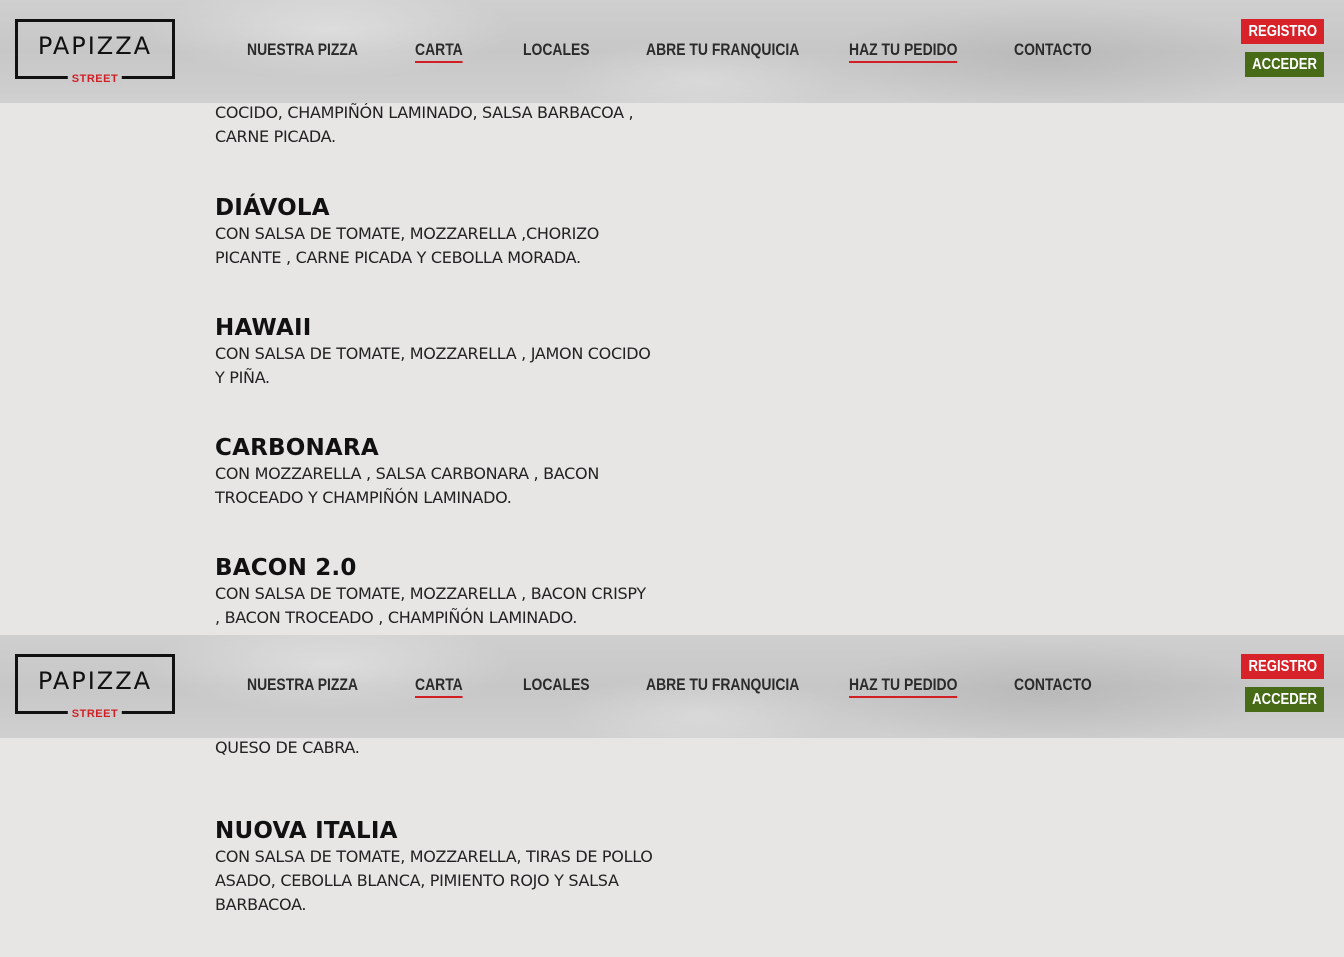  I want to click on pizza-name: BACON 2.0, so click(286, 568).